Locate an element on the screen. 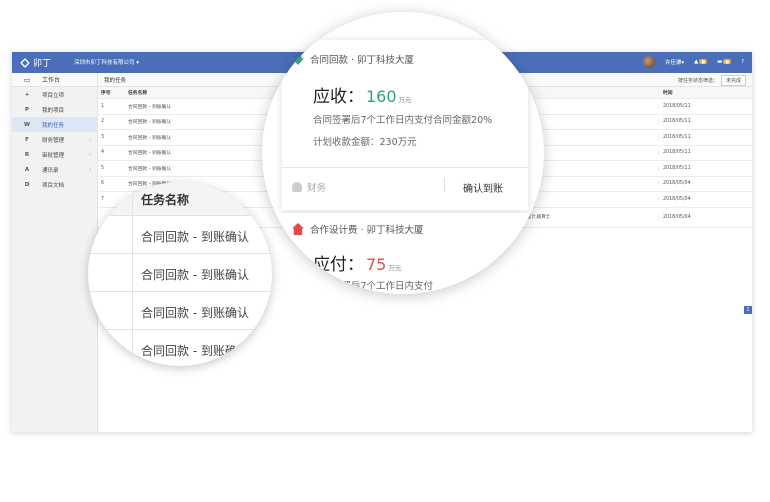  bell-icon: ▲ ■ is located at coordinates (701, 62).